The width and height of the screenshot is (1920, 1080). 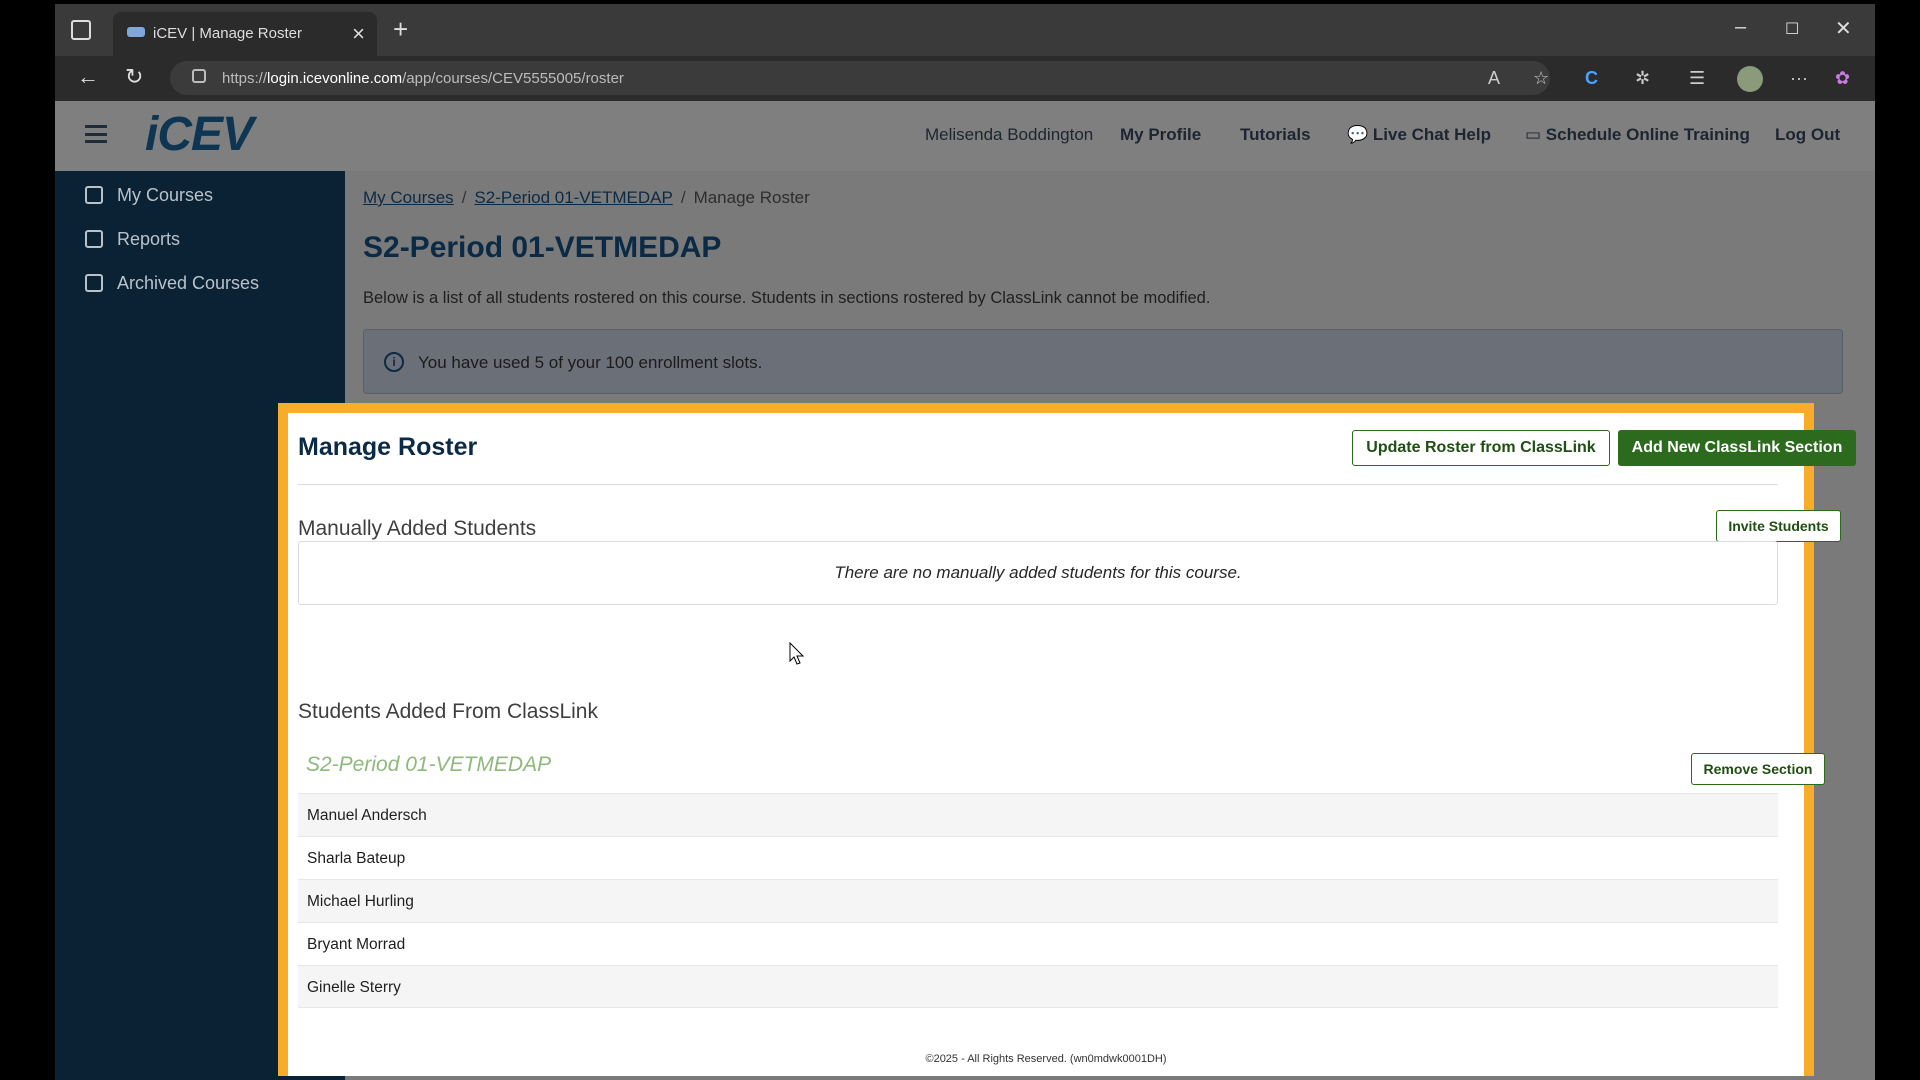 What do you see at coordinates (1038, 986) in the screenshot?
I see `table-row: Ginelle Sterry` at bounding box center [1038, 986].